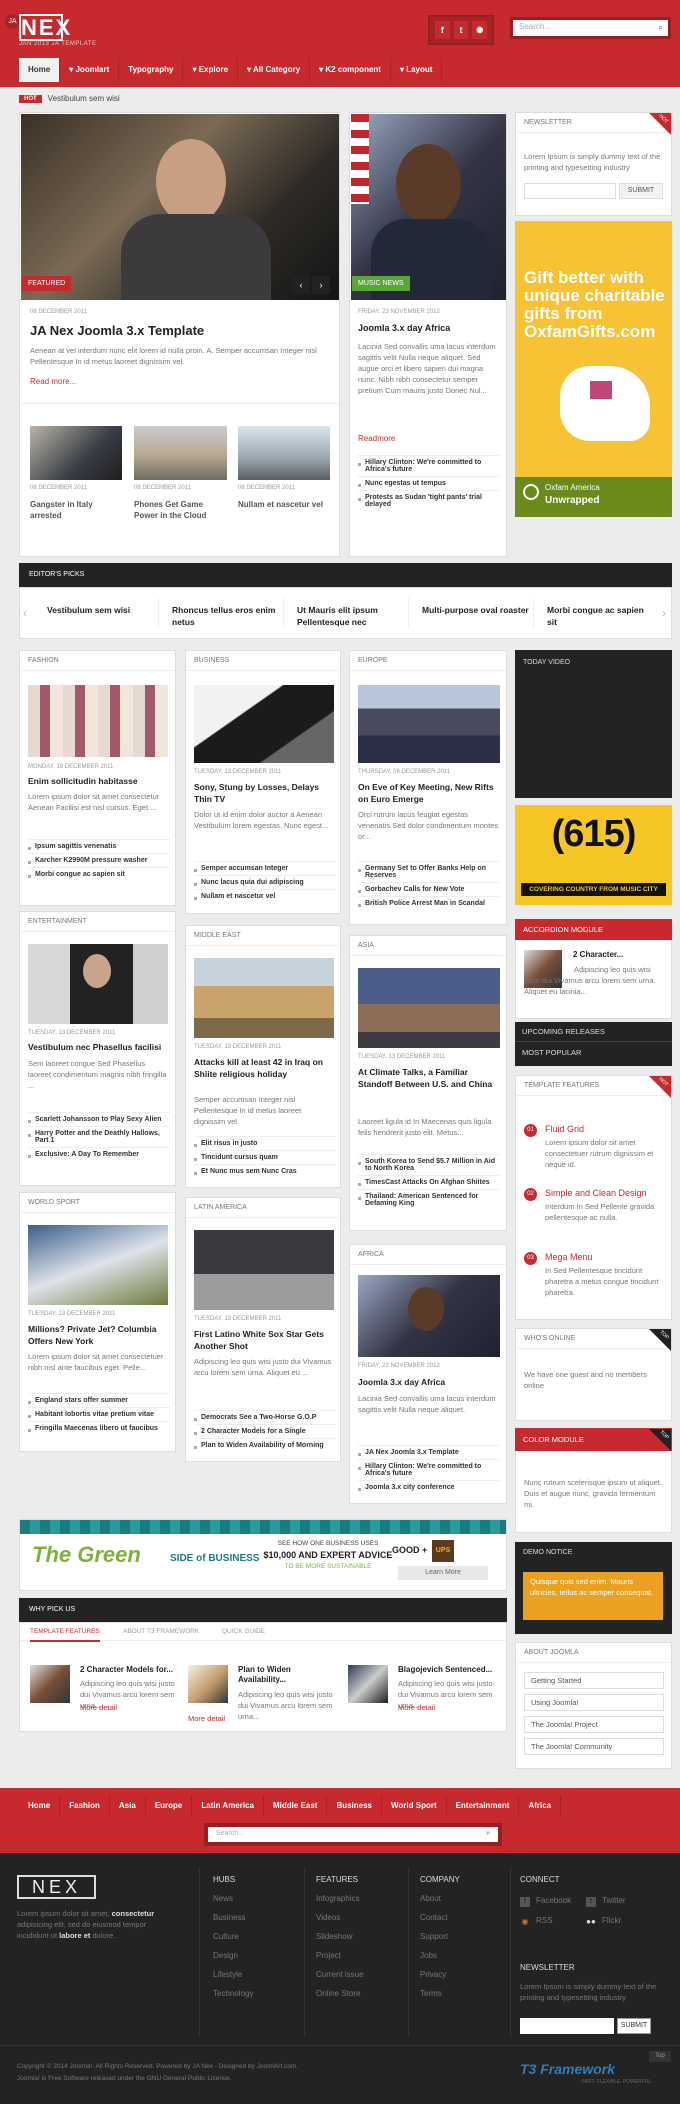 The image size is (680, 2104). What do you see at coordinates (265, 1157) in the screenshot?
I see `list-item: Tincidunt cursus quam` at bounding box center [265, 1157].